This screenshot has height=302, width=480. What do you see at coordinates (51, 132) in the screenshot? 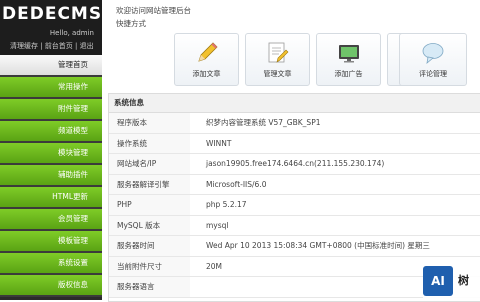
I see `nav-item-channel-model: 频道模型` at bounding box center [51, 132].